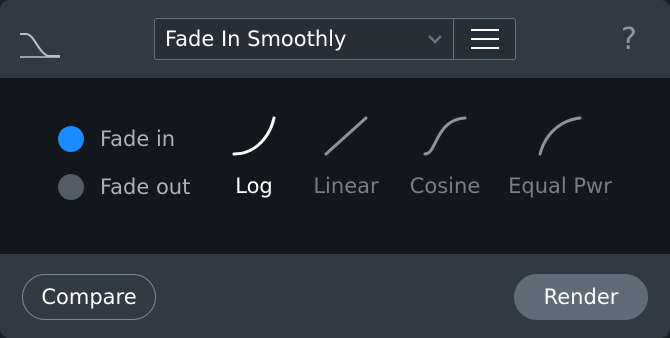 The height and width of the screenshot is (338, 670). What do you see at coordinates (71, 139) in the screenshot?
I see `radio-selected-dot` at bounding box center [71, 139].